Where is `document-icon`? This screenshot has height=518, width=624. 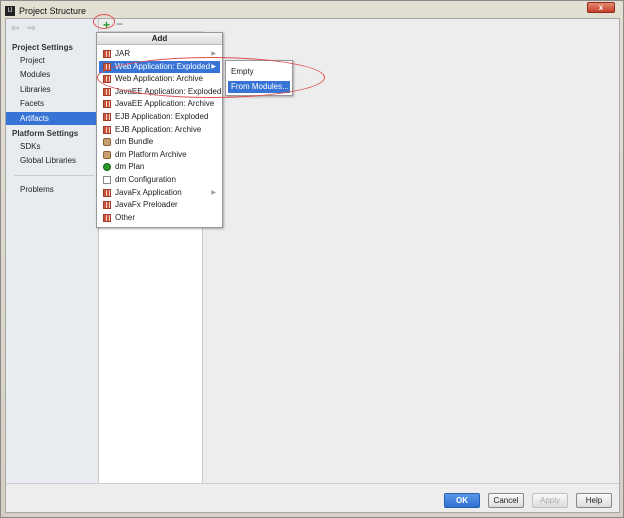
document-icon is located at coordinates (107, 180).